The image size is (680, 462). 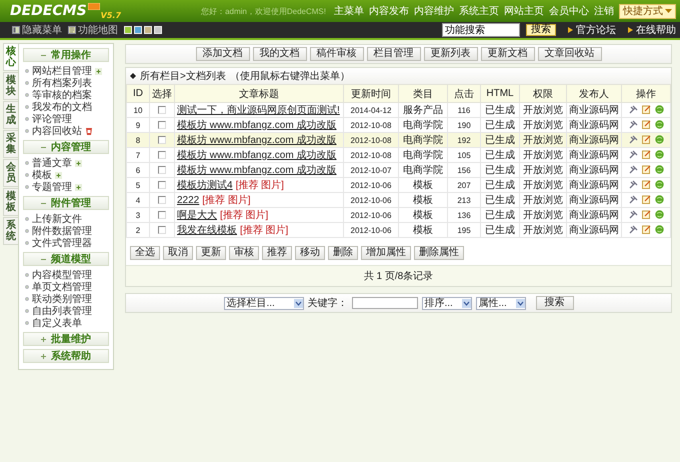 What do you see at coordinates (62, 95) in the screenshot?
I see `menu-item: 等审核的档案` at bounding box center [62, 95].